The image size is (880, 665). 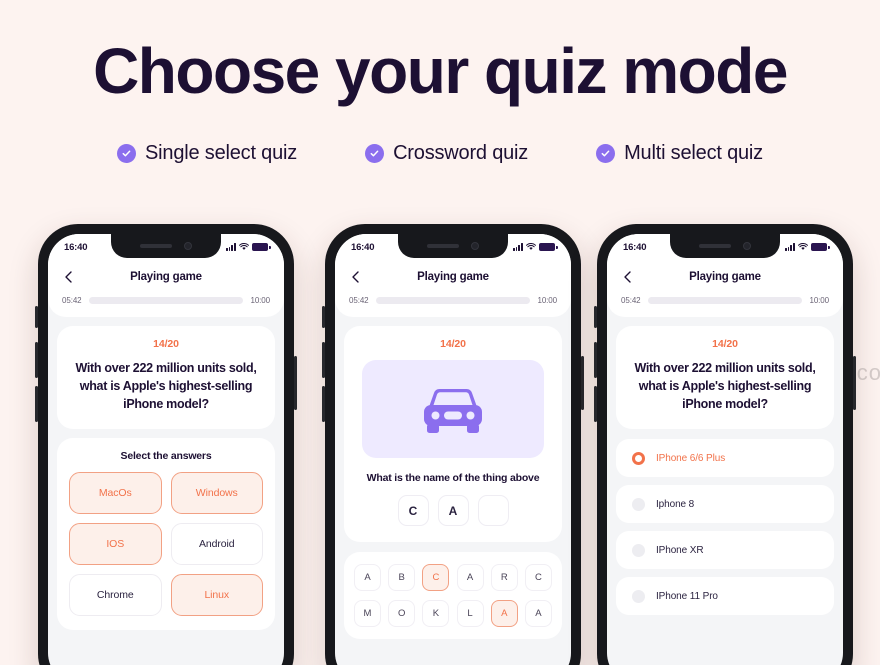 What do you see at coordinates (402, 613) in the screenshot?
I see `letter-key: O` at bounding box center [402, 613].